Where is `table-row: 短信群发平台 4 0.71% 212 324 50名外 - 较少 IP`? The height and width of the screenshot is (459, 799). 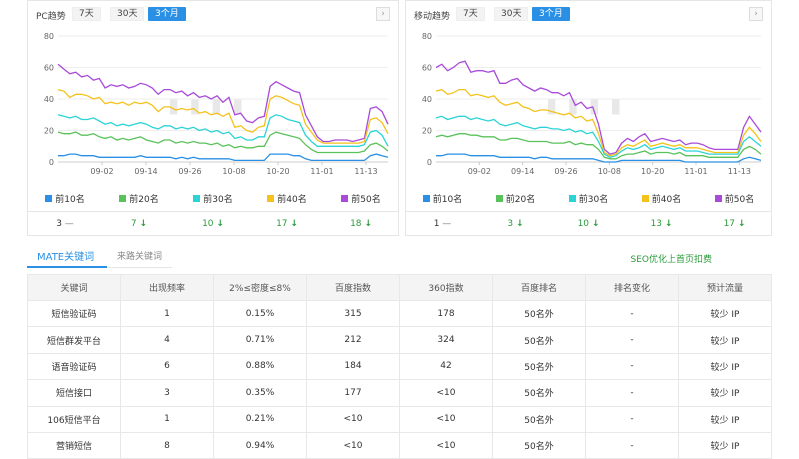
table-row: 短信群发平台 4 0.71% 212 324 50名外 - 较少 IP is located at coordinates (399, 340).